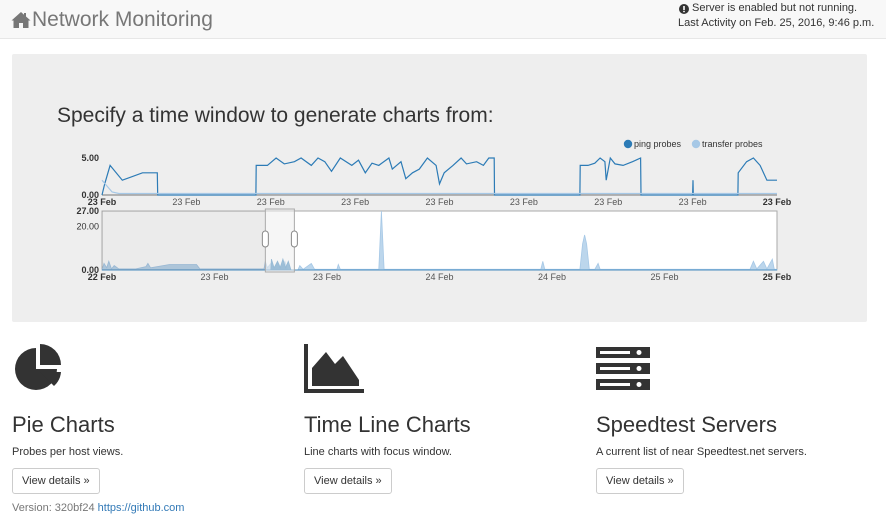 The width and height of the screenshot is (886, 529). What do you see at coordinates (684, 8) in the screenshot?
I see `exclamation-circle-icon` at bounding box center [684, 8].